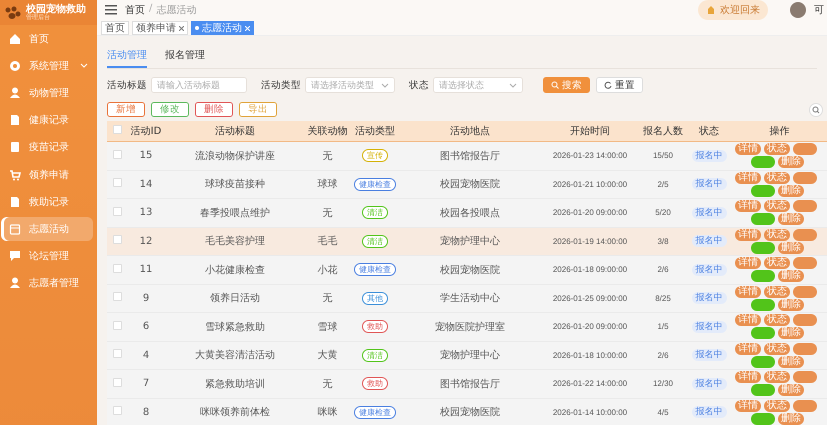  I want to click on search-button: 搜索, so click(566, 85).